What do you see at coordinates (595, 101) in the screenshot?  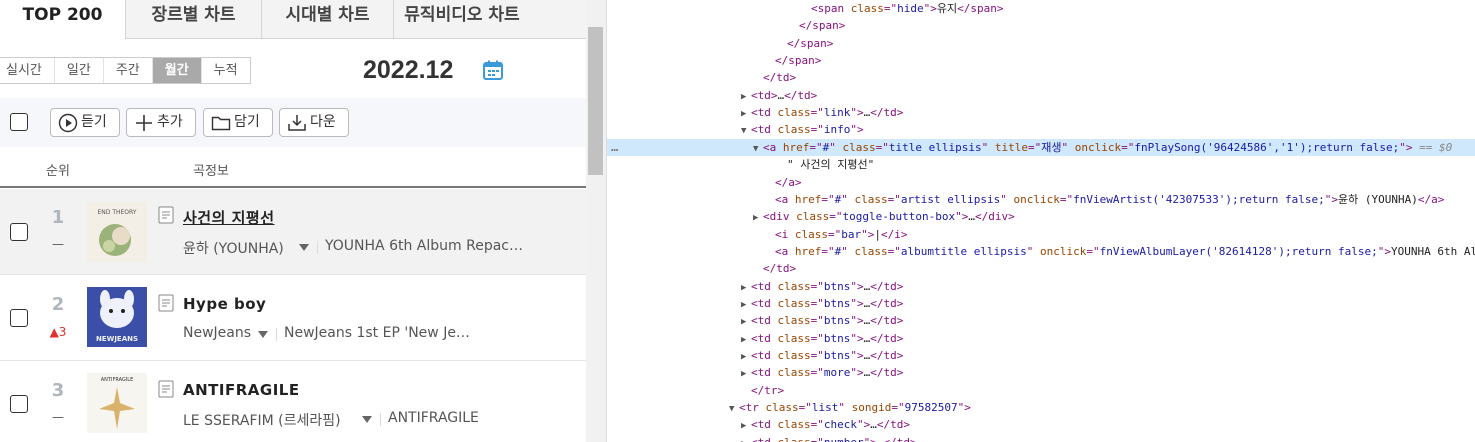 I see `scrollbar-thumb` at bounding box center [595, 101].